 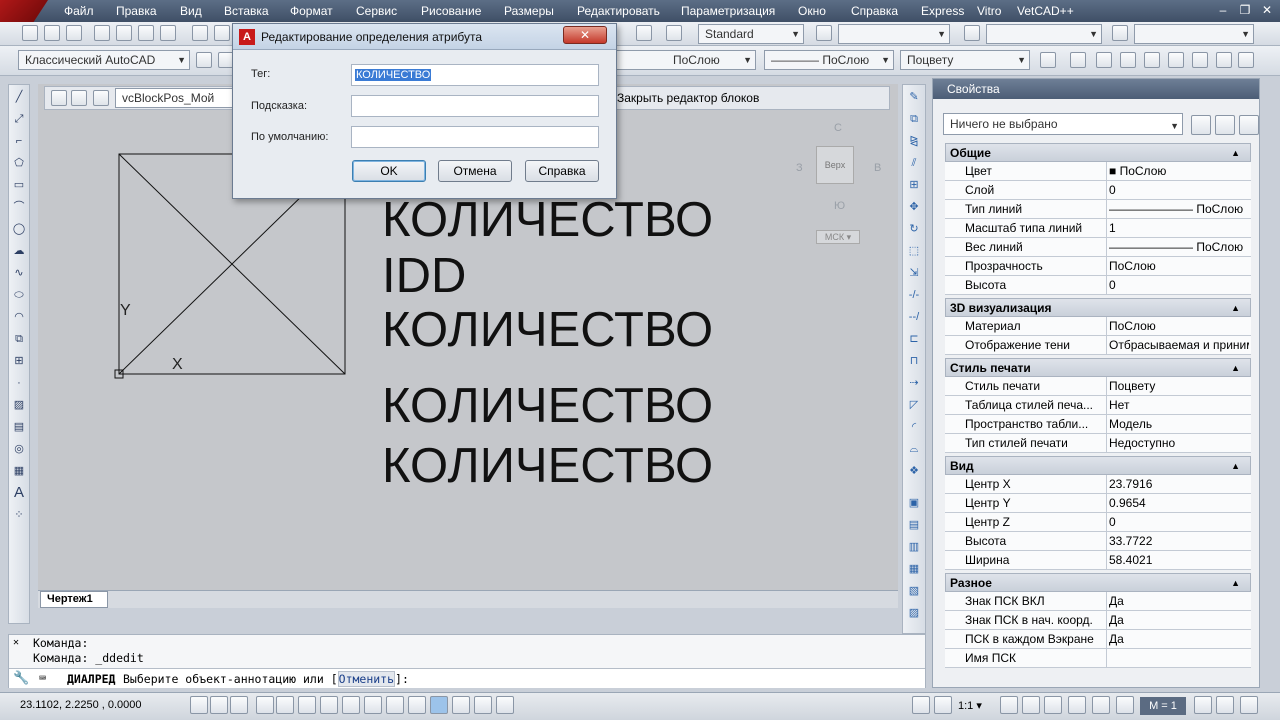 What do you see at coordinates (19, 361) in the screenshot?
I see `make-block-icon: ⊞` at bounding box center [19, 361].